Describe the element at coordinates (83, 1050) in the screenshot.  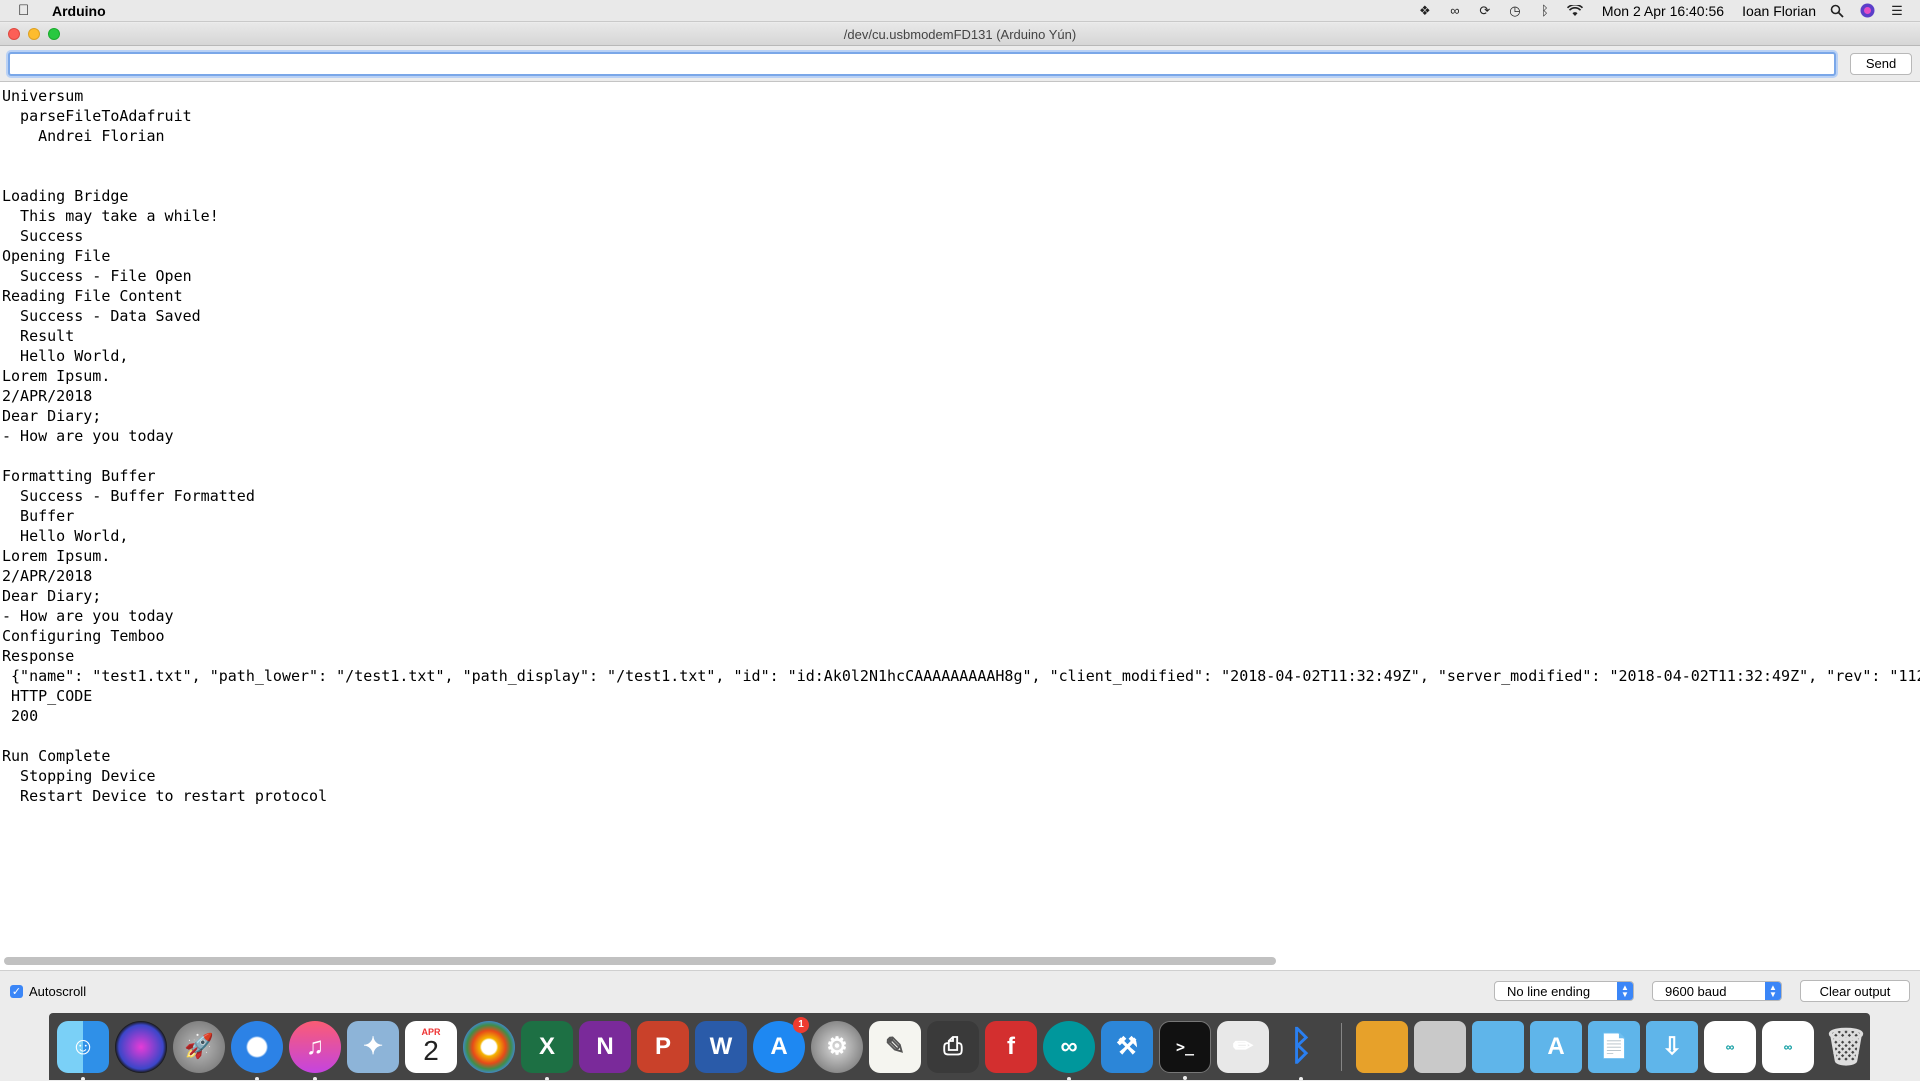
I see `finder-icon: ☺` at that location.